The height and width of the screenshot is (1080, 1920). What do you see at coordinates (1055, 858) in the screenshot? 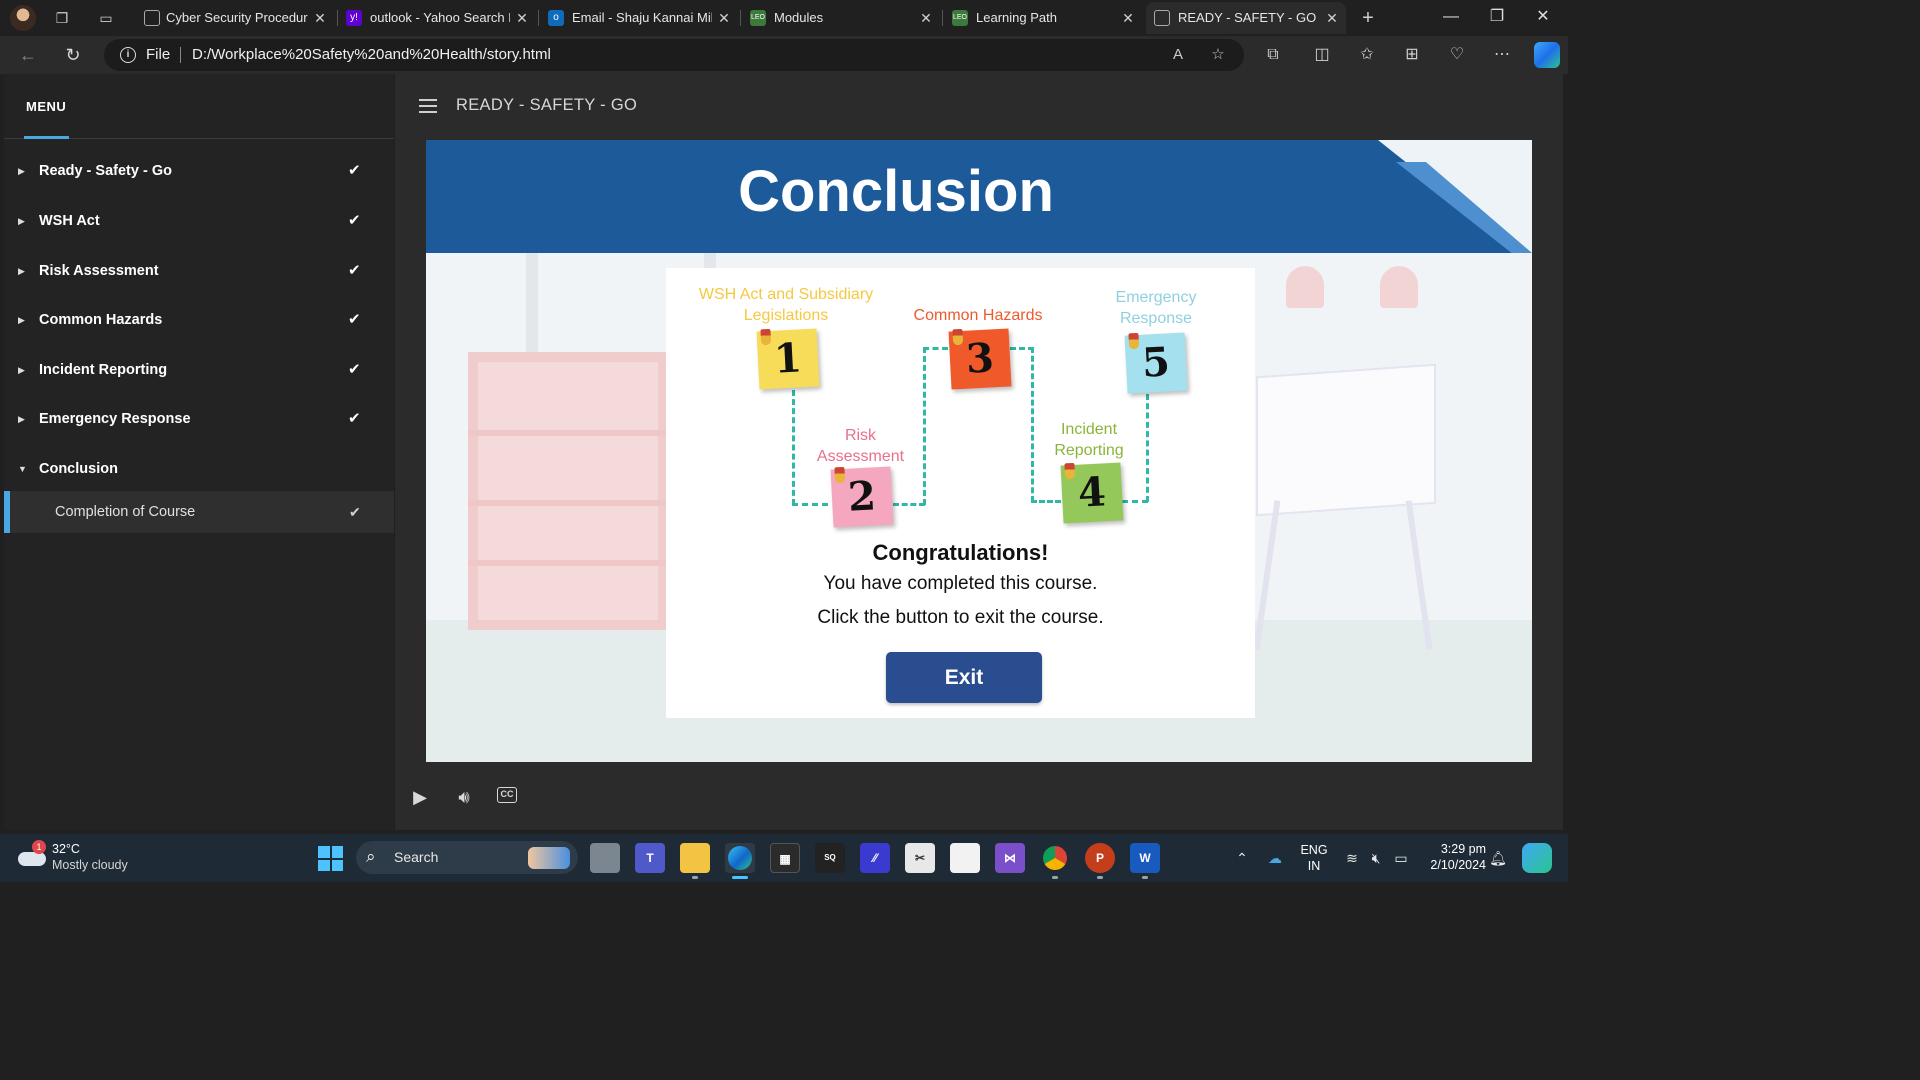
I see `chrome-icon` at bounding box center [1055, 858].